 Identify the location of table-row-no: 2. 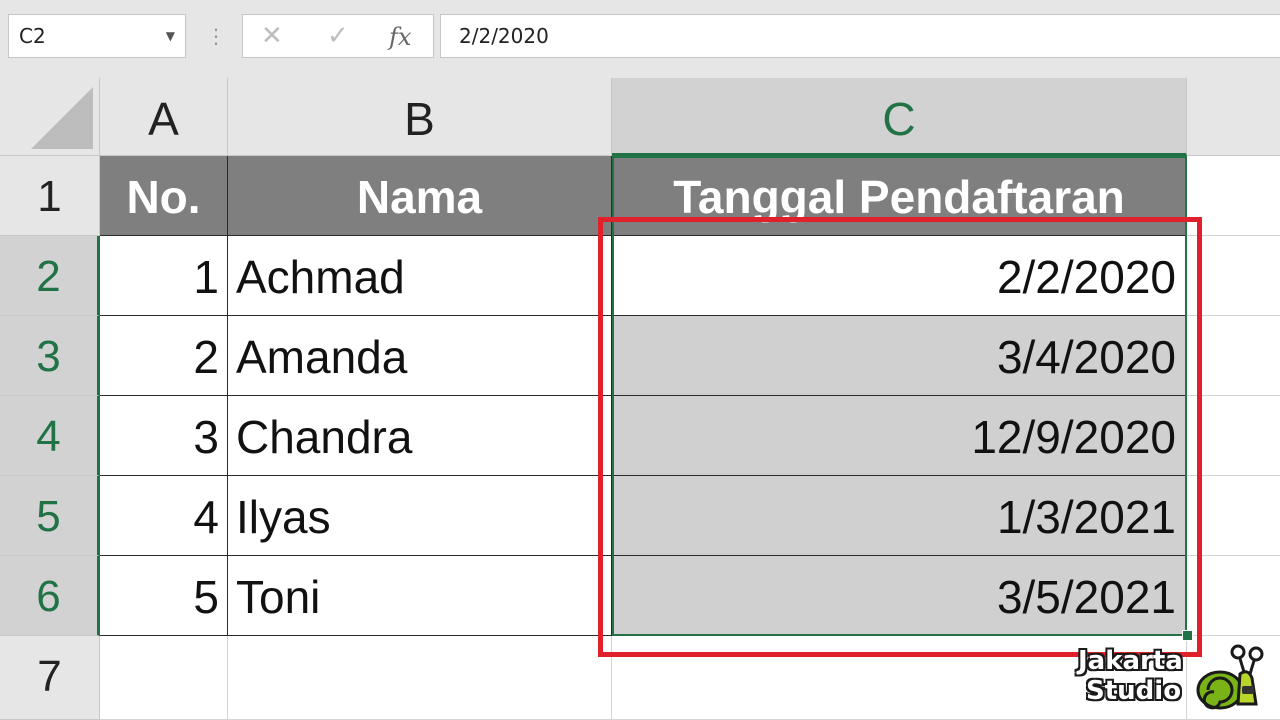
(164, 356).